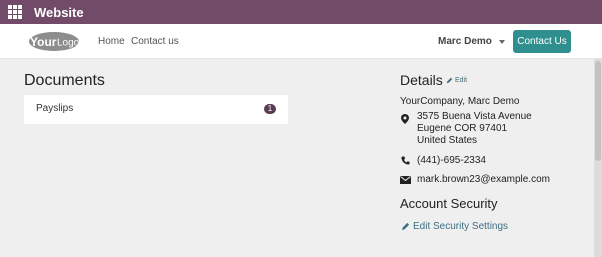 The height and width of the screenshot is (257, 602). I want to click on caret-down-icon, so click(501, 41).